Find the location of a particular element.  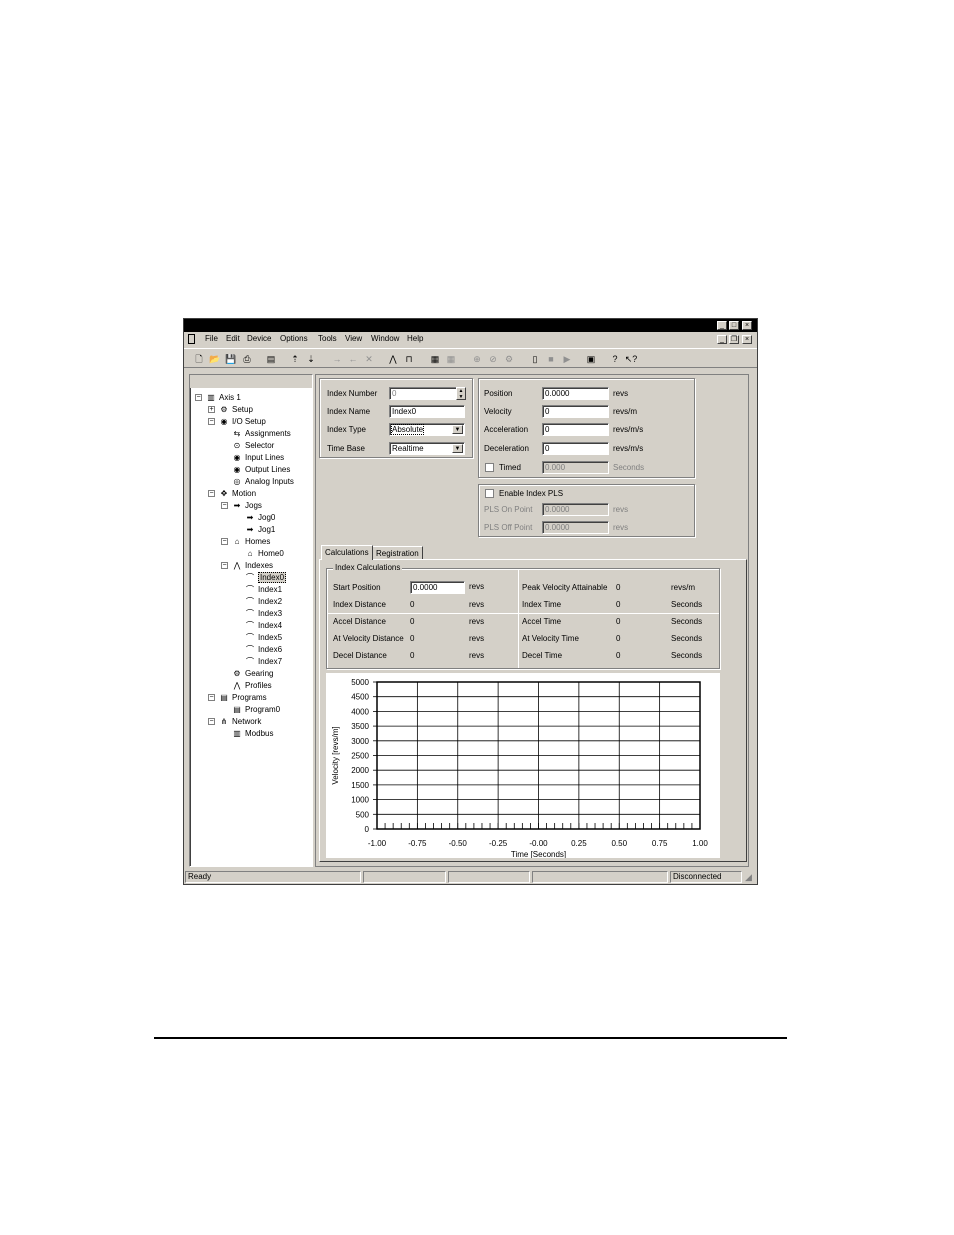

tree-item: ◉ Input Lines is located at coordinates (258, 458).